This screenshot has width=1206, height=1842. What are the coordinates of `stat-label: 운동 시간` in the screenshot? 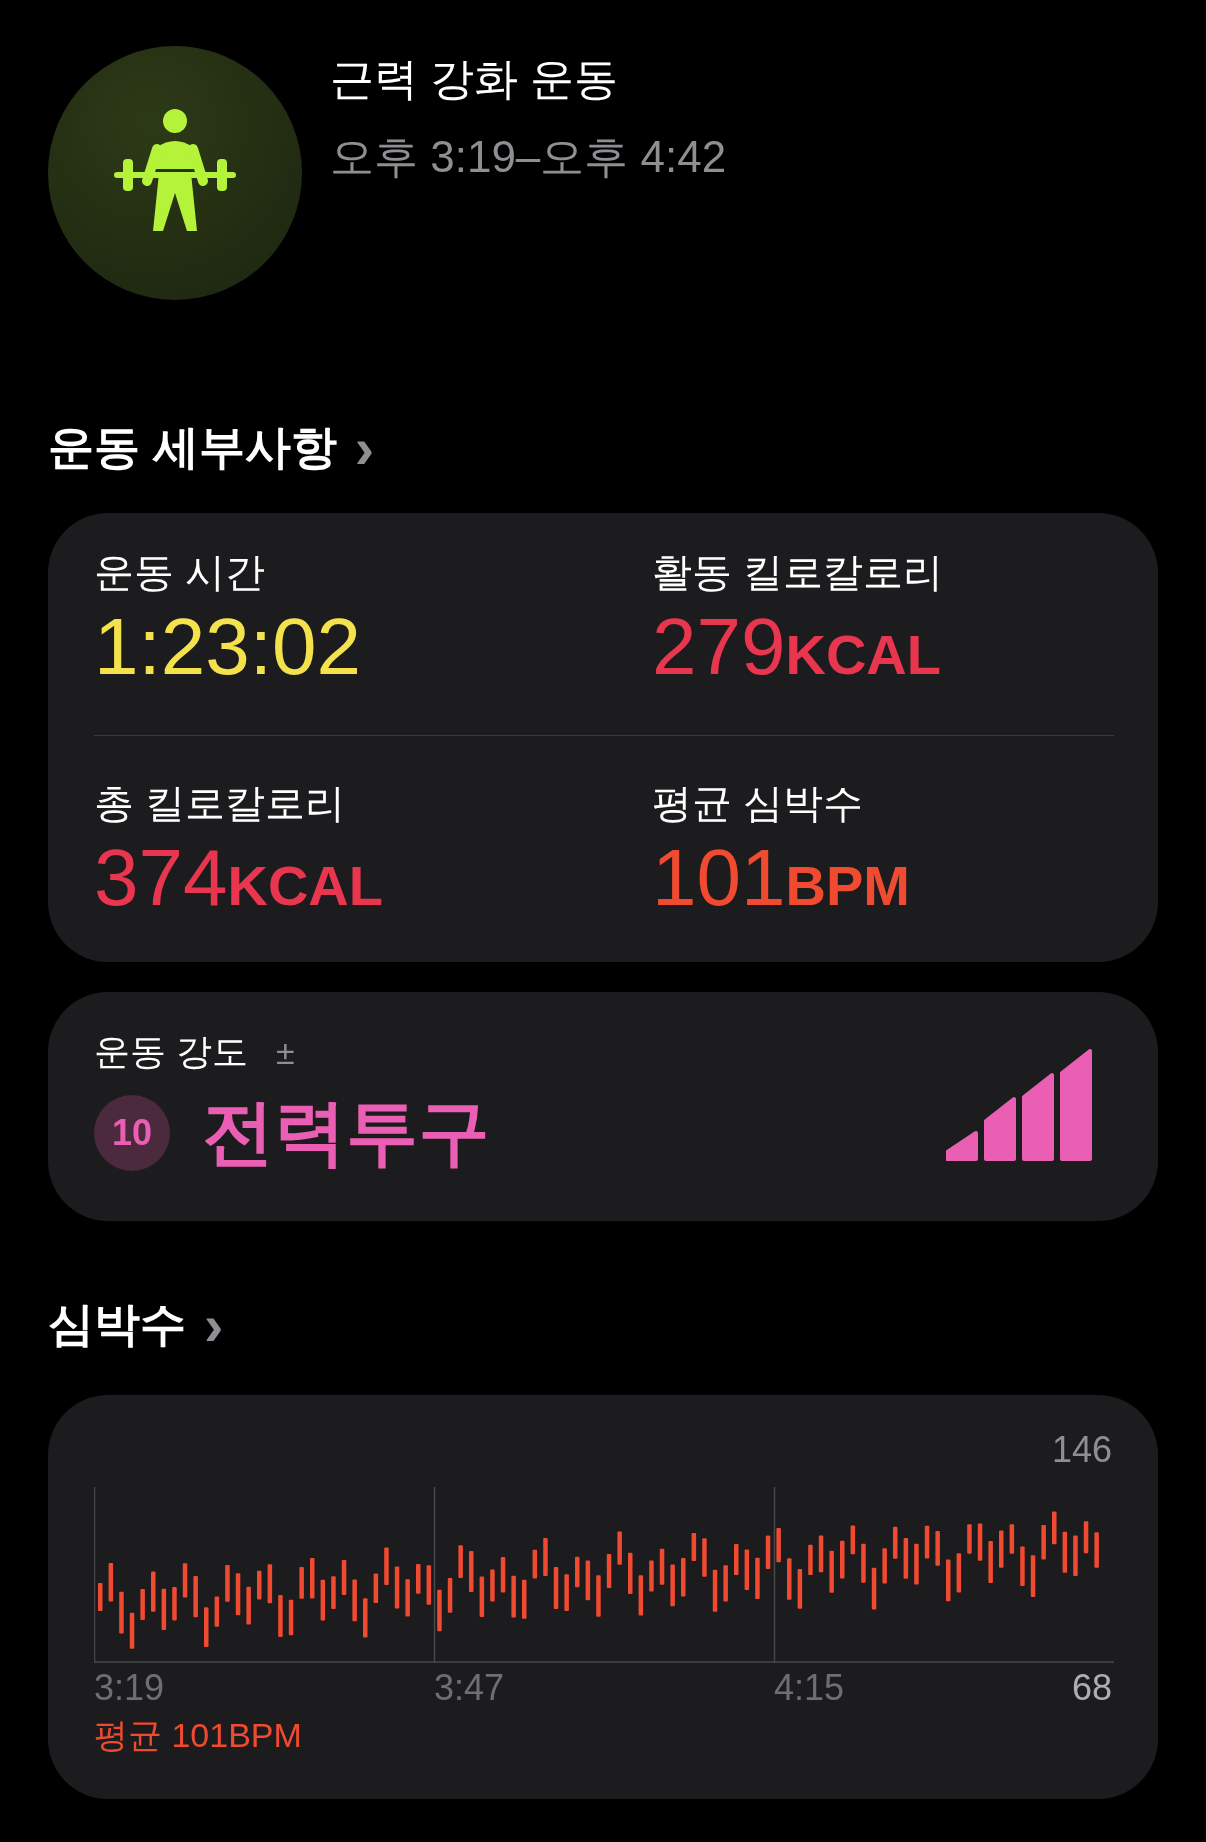 It's located at (180, 572).